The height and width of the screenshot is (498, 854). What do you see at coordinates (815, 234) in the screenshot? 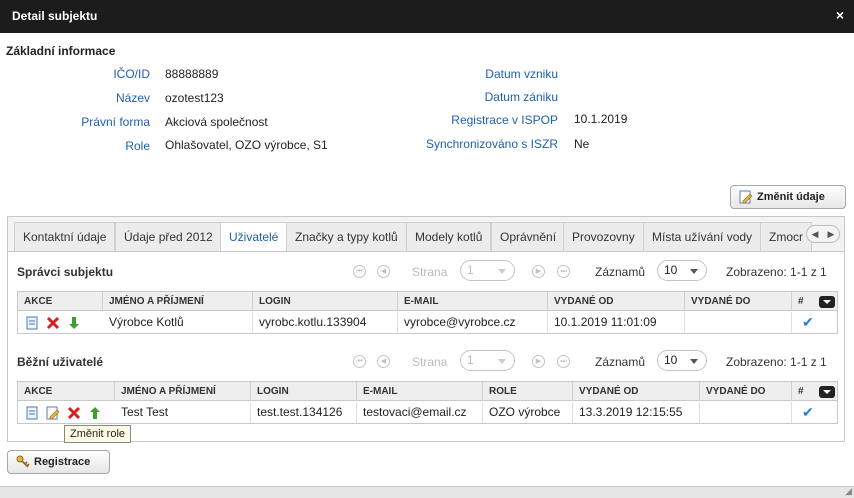
I see `tab-scroll-left-icon: ◀` at bounding box center [815, 234].